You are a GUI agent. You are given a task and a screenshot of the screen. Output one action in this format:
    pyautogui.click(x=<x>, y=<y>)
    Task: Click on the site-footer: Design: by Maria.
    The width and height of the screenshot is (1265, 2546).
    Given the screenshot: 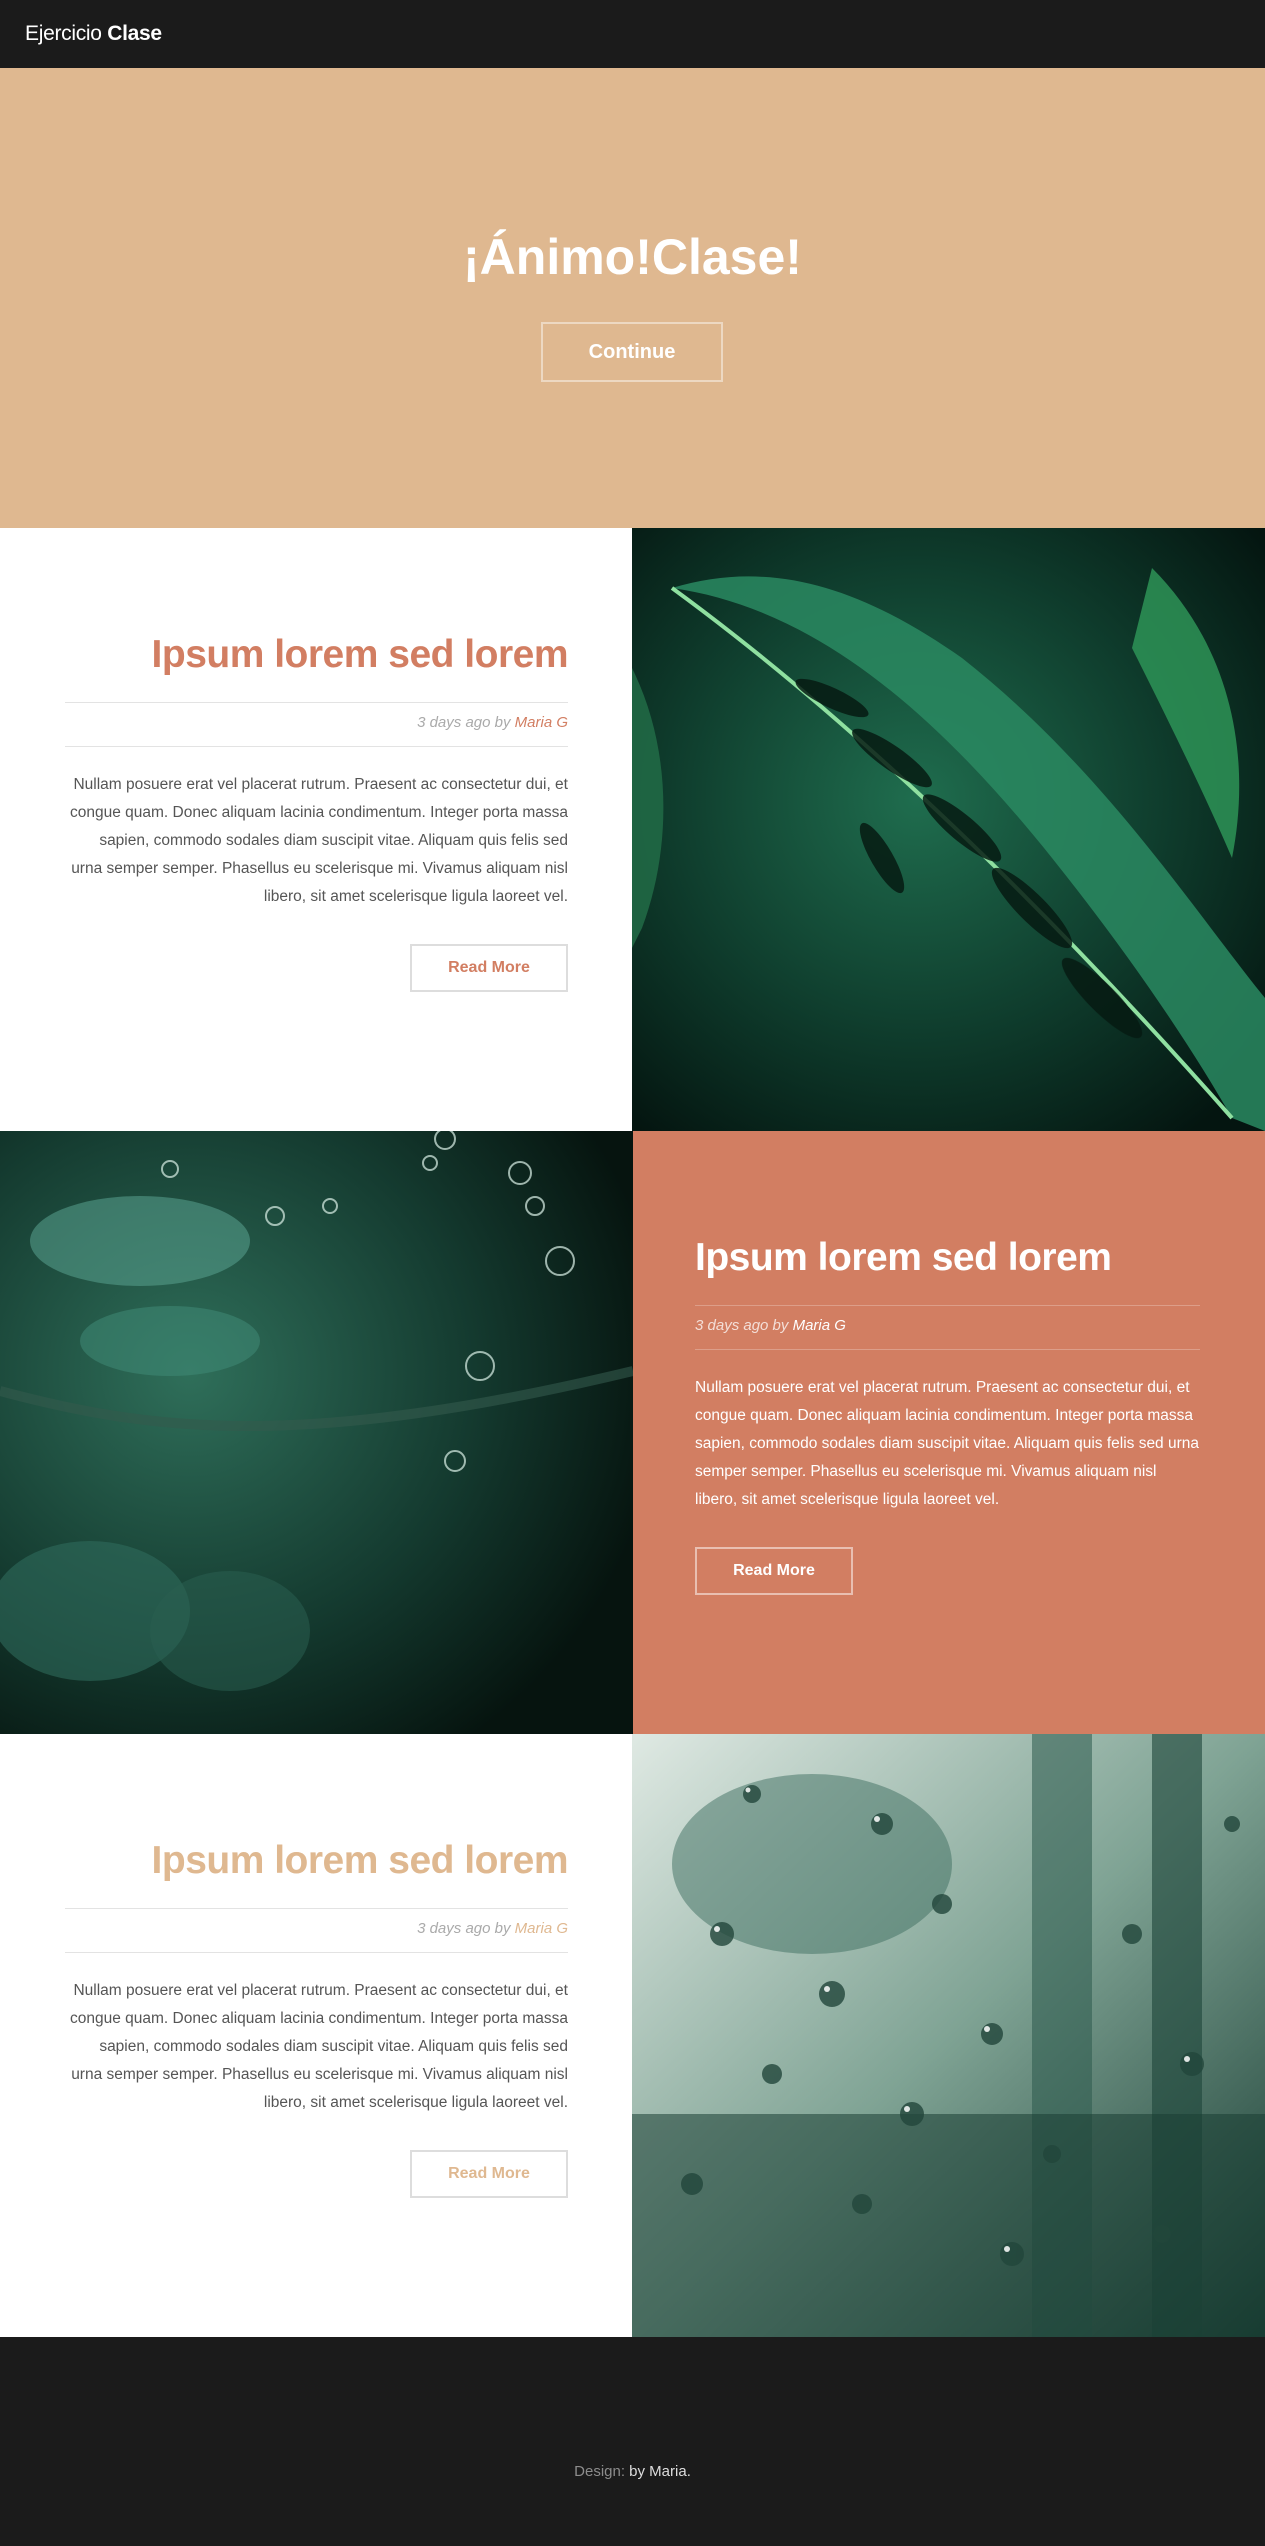 What is the action you would take?
    pyautogui.click(x=632, y=2441)
    